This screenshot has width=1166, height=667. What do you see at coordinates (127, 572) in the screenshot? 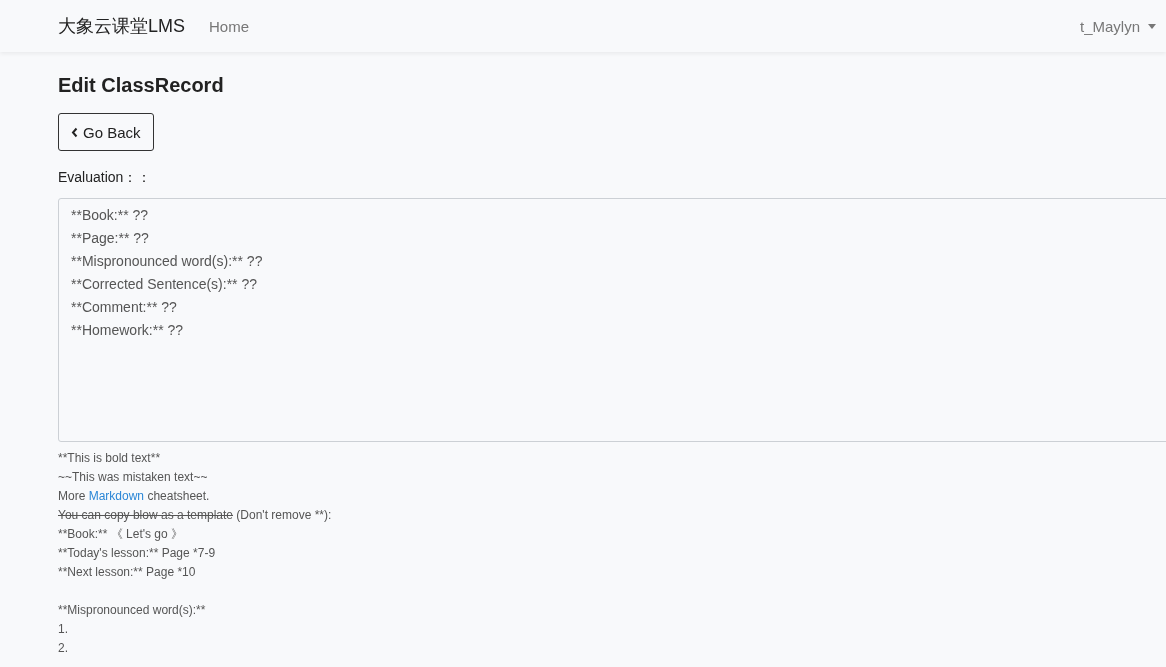
I see `help-text: **Next lesson:** Page *10` at bounding box center [127, 572].